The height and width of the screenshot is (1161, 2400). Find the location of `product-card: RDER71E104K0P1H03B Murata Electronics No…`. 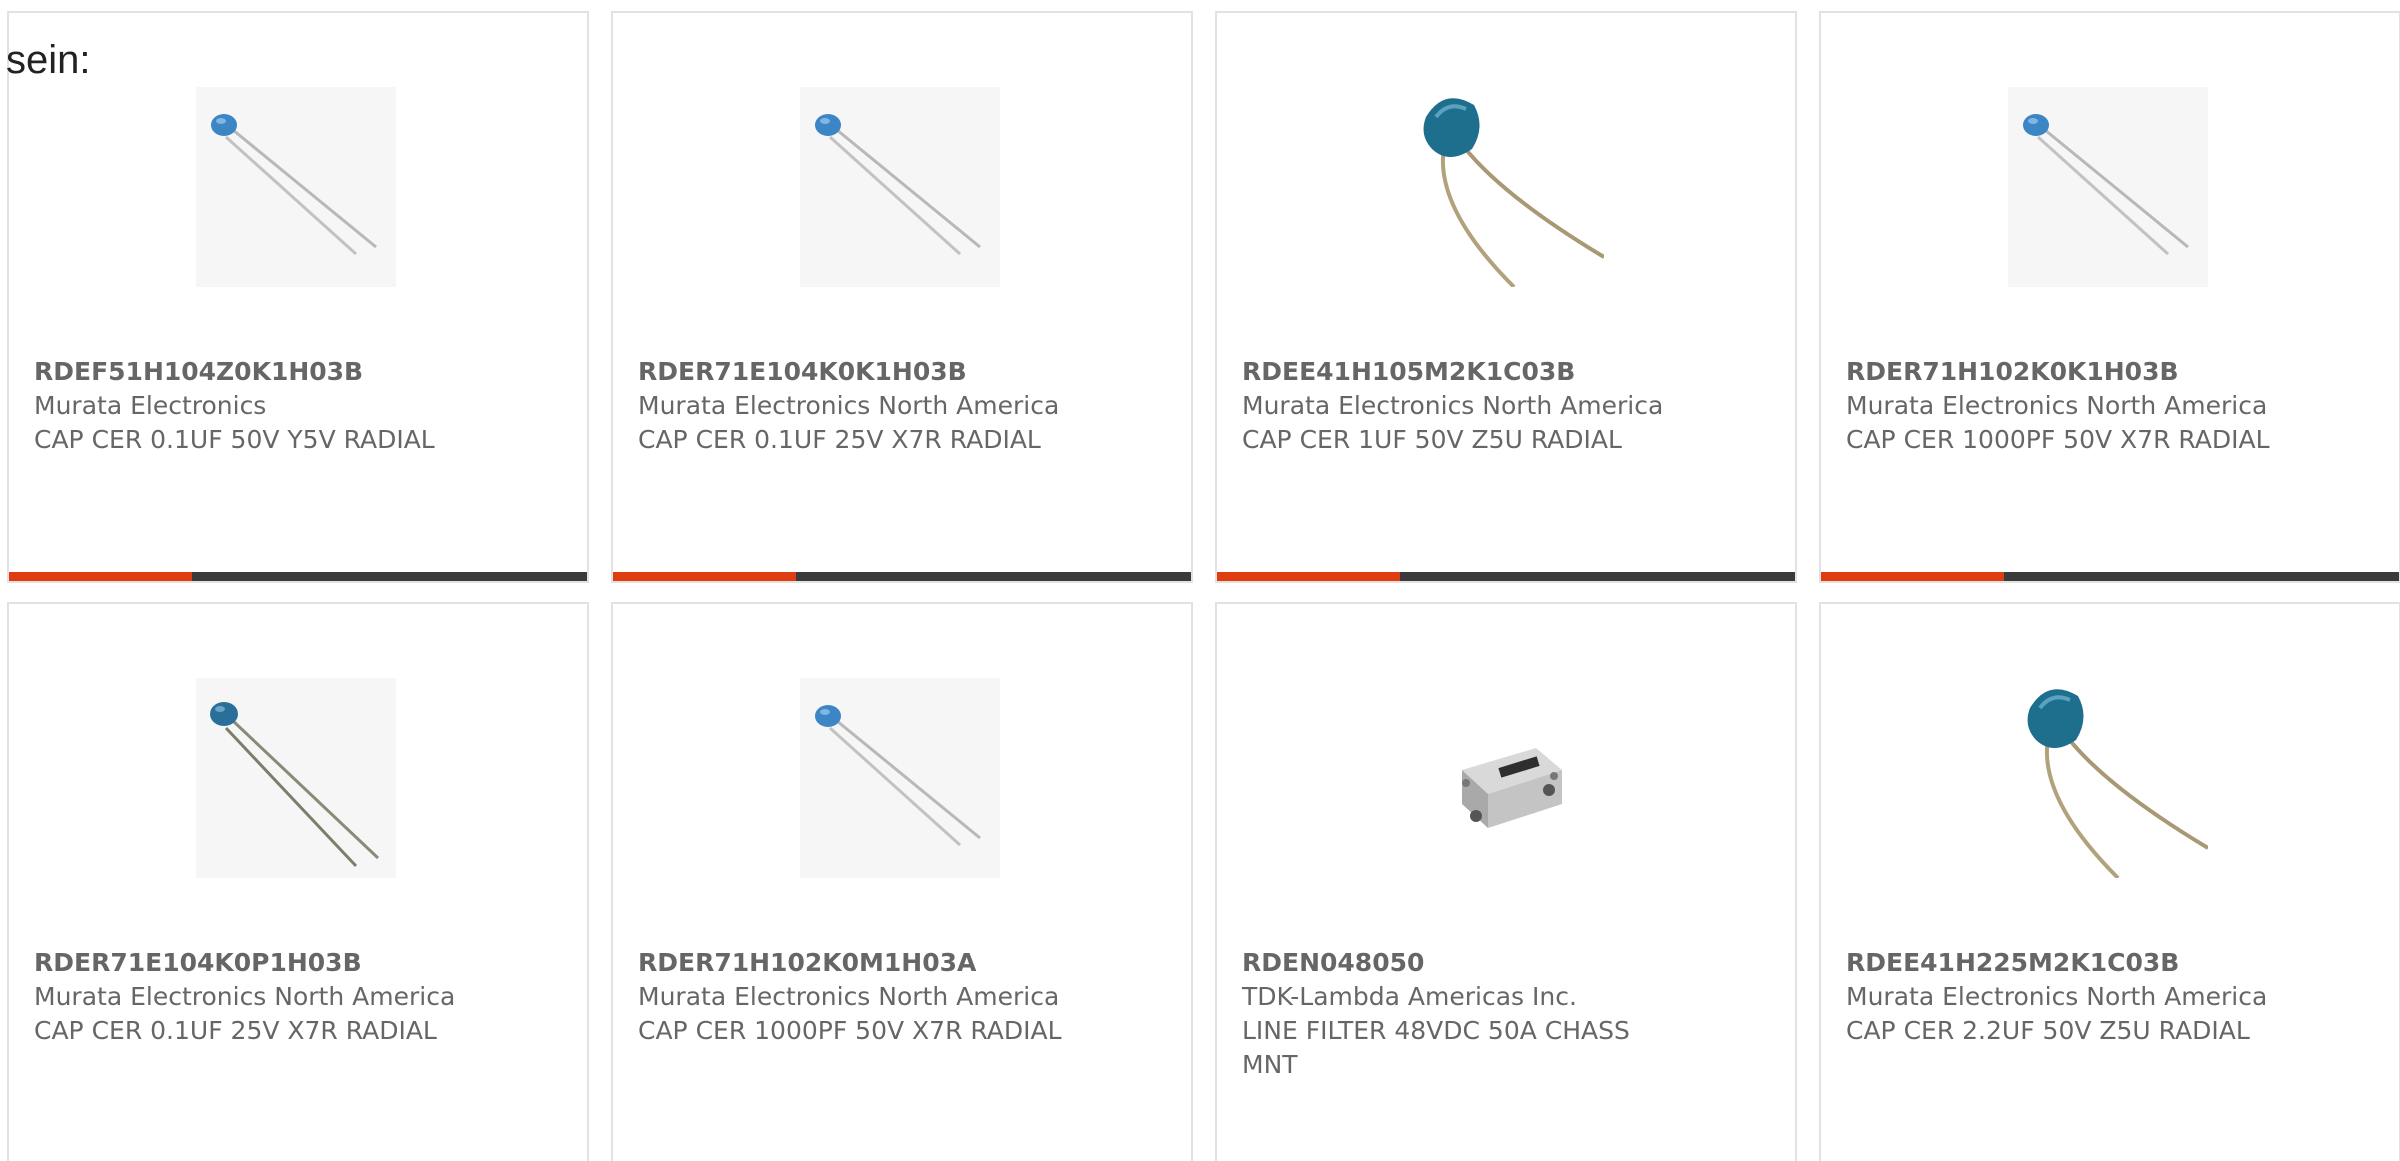

product-card: RDER71E104K0P1H03B Murata Electronics No… is located at coordinates (298, 881).